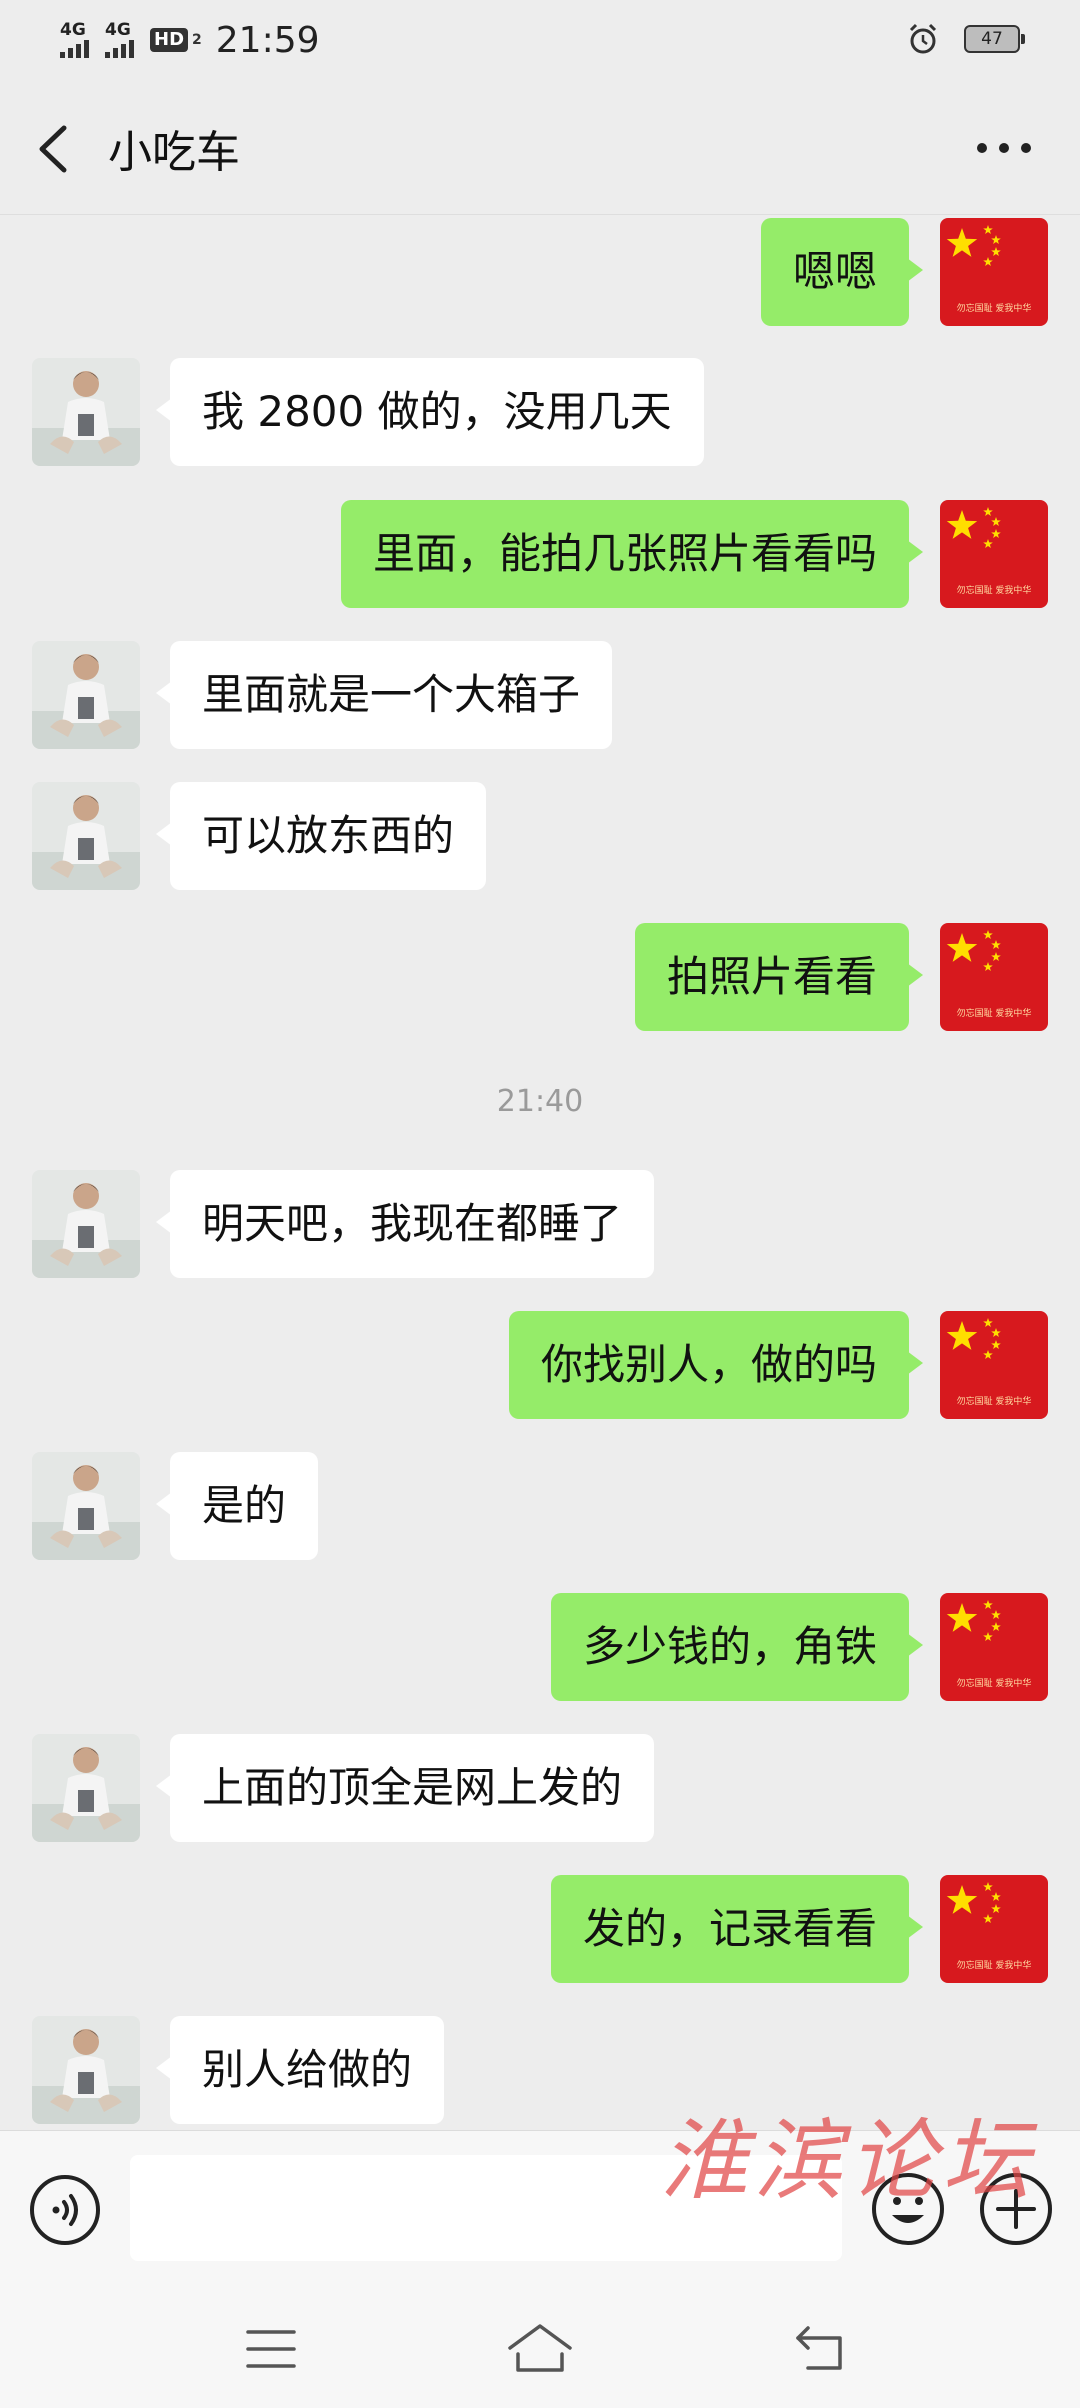  Describe the element at coordinates (716, 1365) in the screenshot. I see `sent-message-bubble: 你找别人，做的吗` at that location.